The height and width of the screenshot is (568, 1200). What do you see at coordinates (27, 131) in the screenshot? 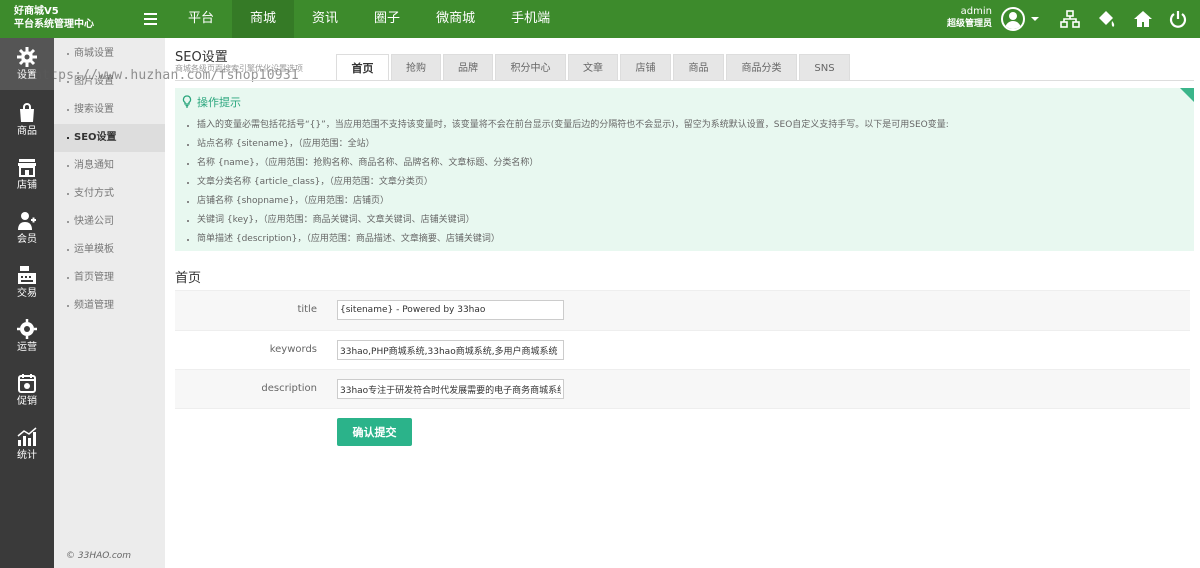
I see `leftnav-label: 商品` at bounding box center [27, 131].